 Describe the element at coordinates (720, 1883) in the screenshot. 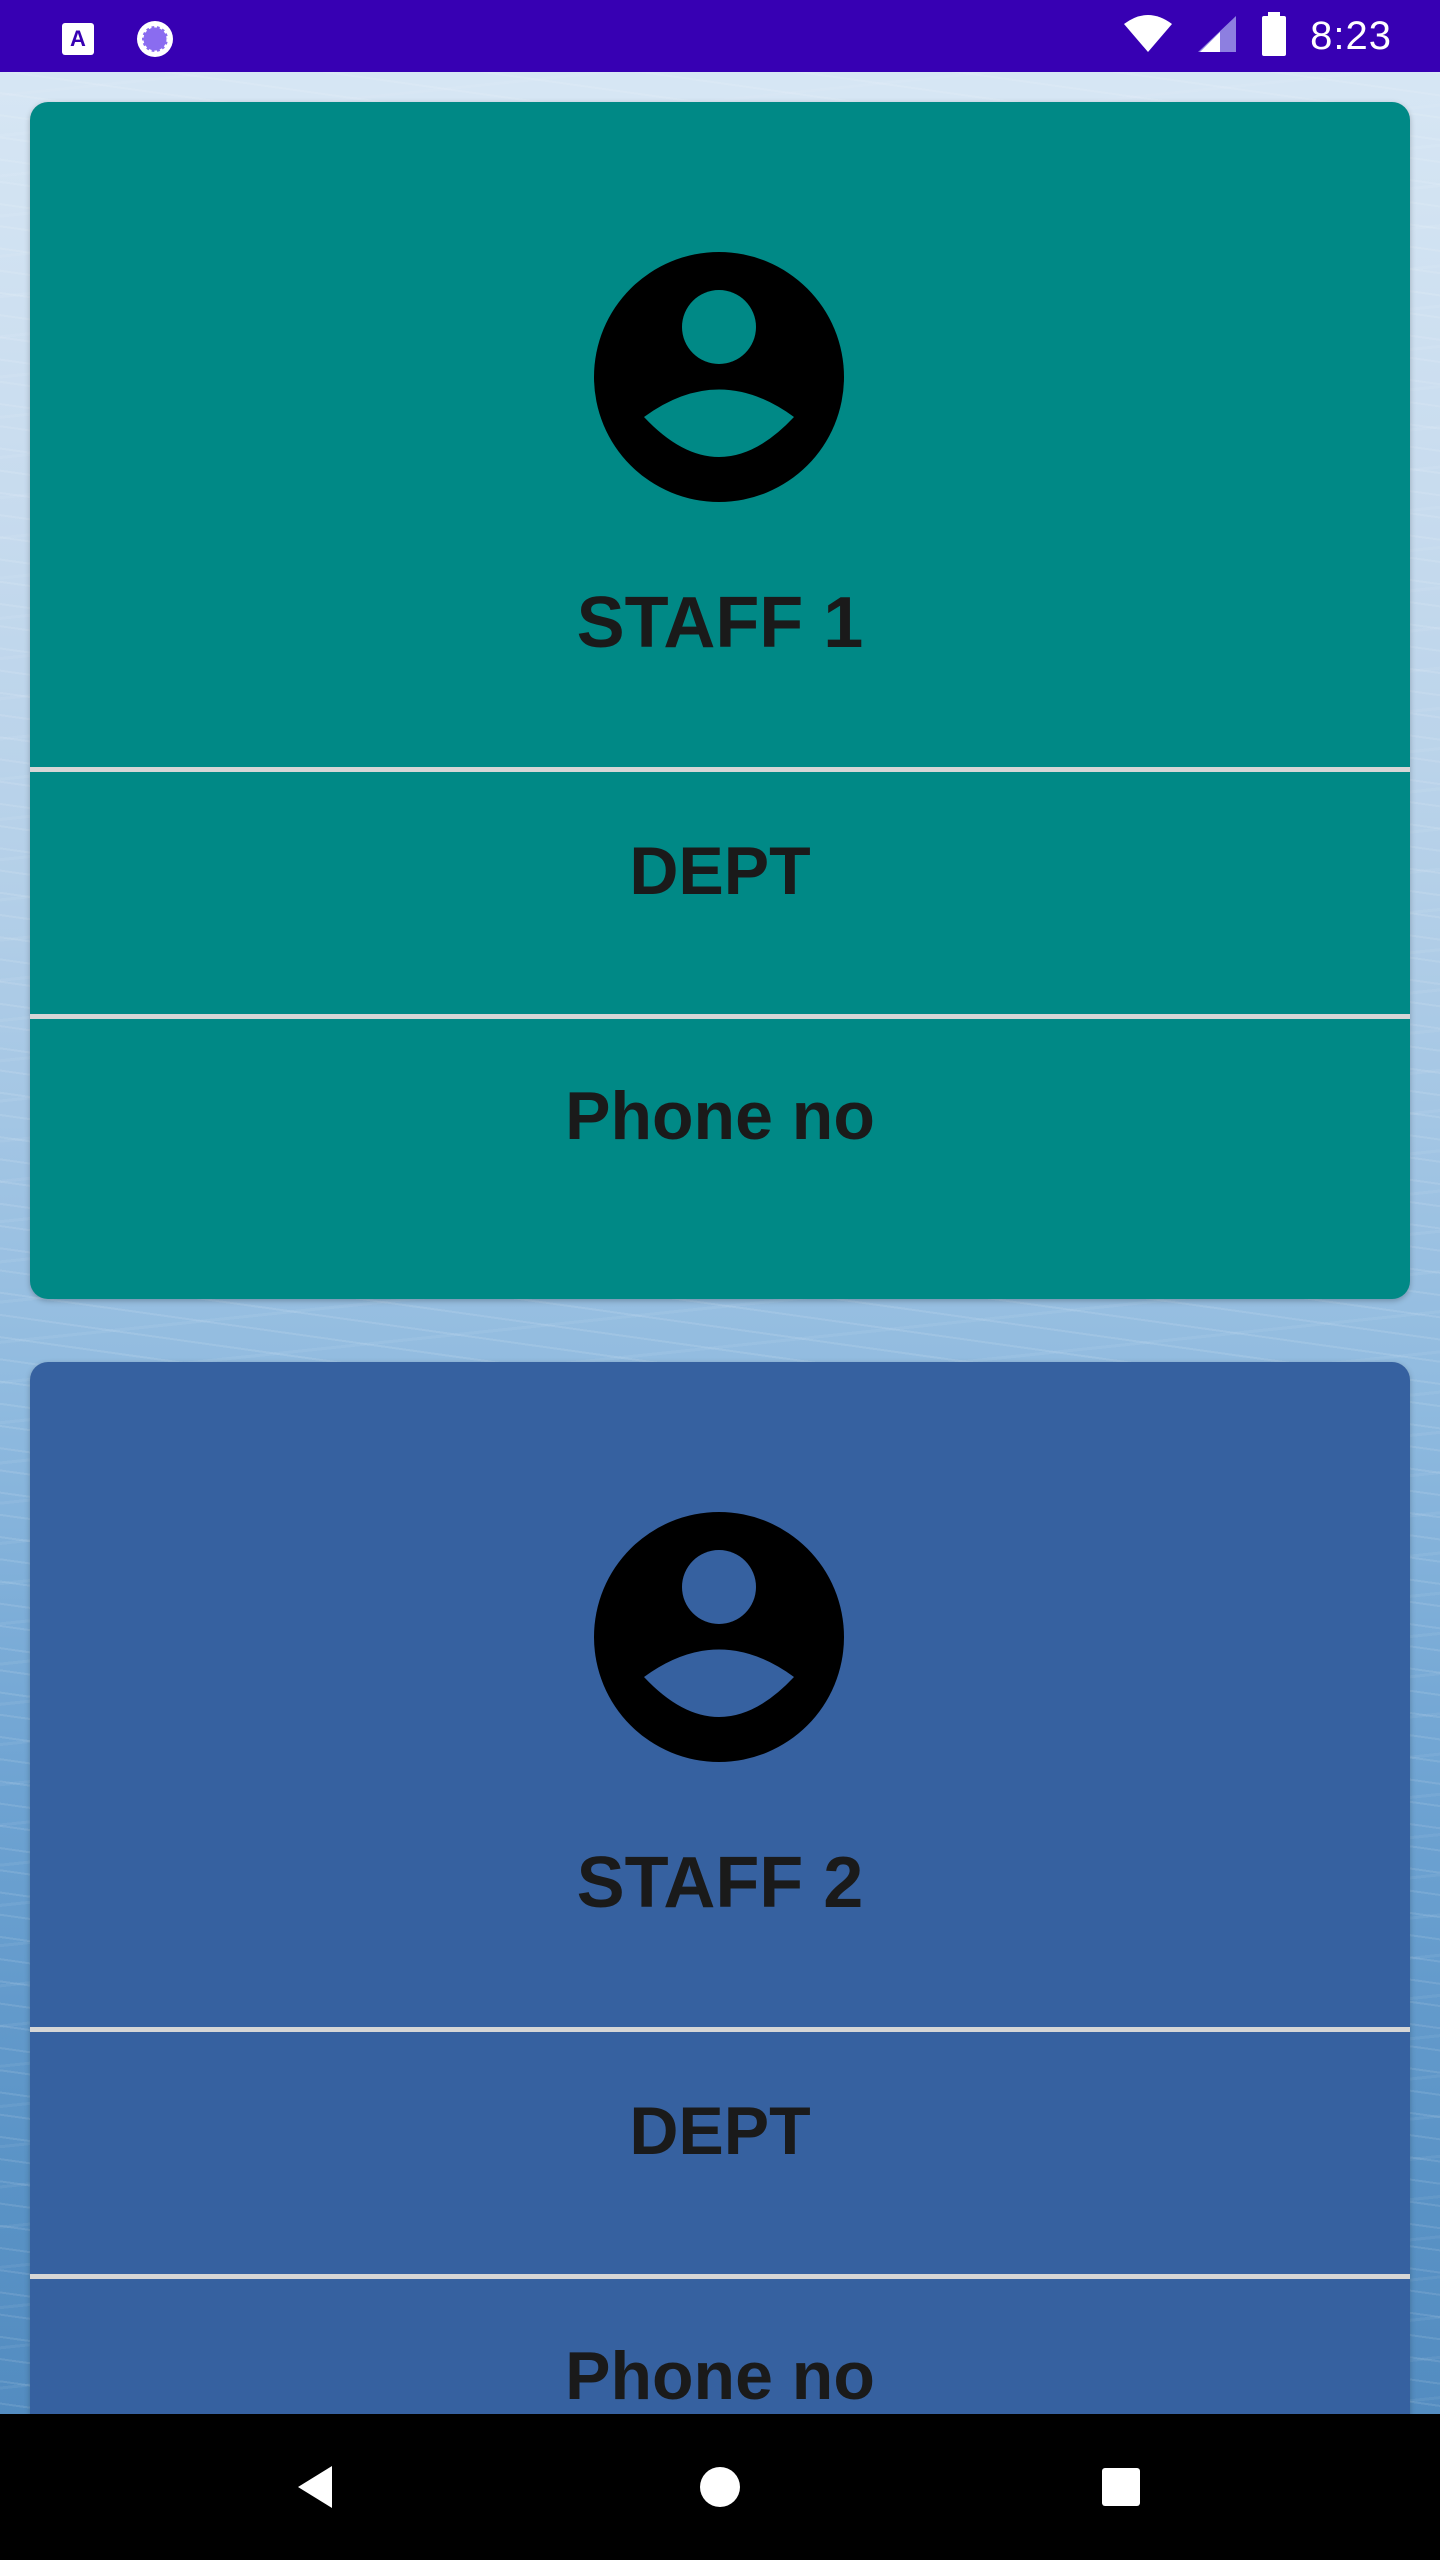

I see `staff-name: STAFF 2` at that location.